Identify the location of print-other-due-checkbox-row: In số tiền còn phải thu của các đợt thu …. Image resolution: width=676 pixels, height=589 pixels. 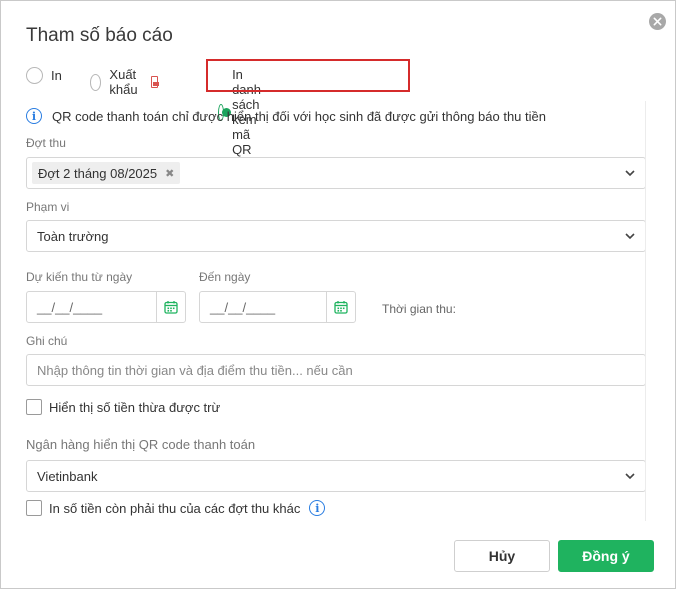
(176, 508).